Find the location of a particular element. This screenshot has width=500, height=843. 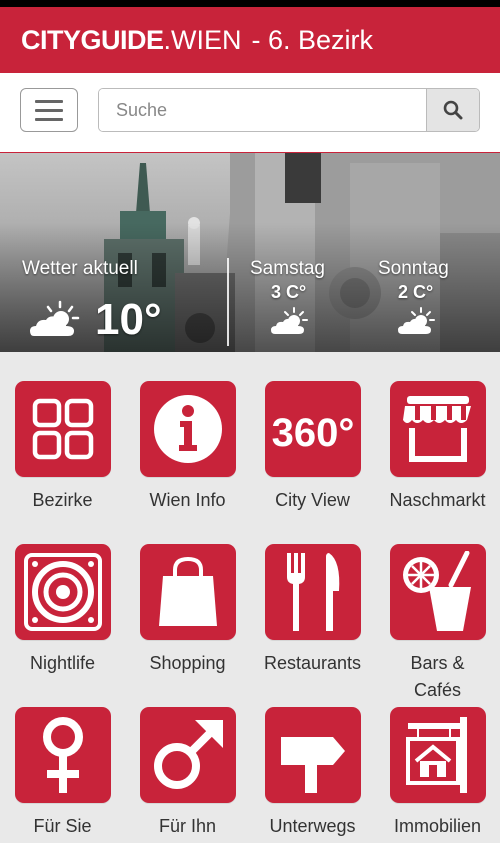

search-button is located at coordinates (452, 110).